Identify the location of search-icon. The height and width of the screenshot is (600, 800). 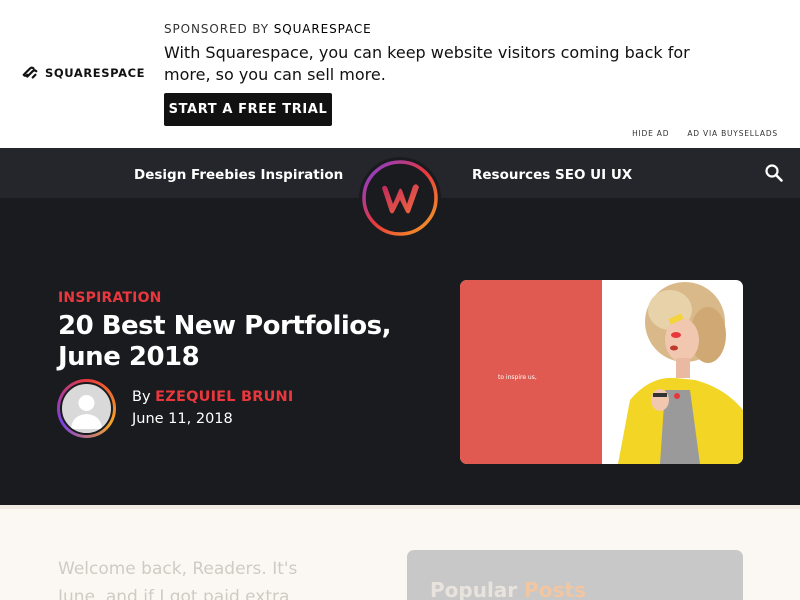
(774, 173).